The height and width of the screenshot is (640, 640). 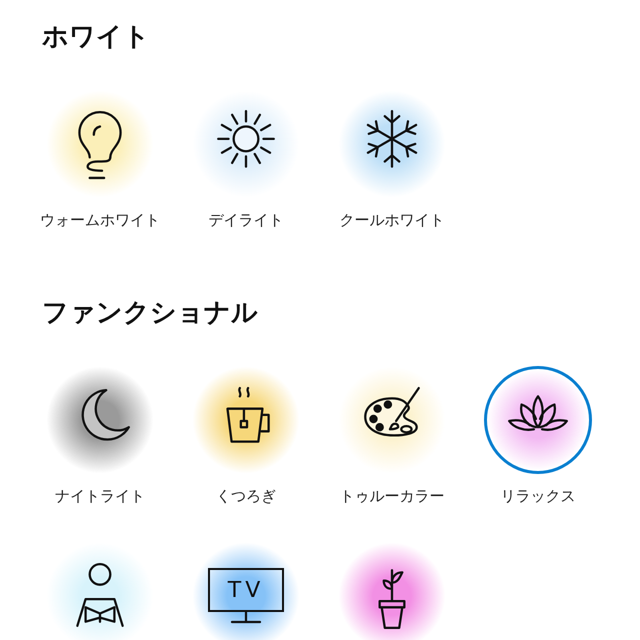 What do you see at coordinates (246, 618) in the screenshot?
I see `tv-stand-icon` at bounding box center [246, 618].